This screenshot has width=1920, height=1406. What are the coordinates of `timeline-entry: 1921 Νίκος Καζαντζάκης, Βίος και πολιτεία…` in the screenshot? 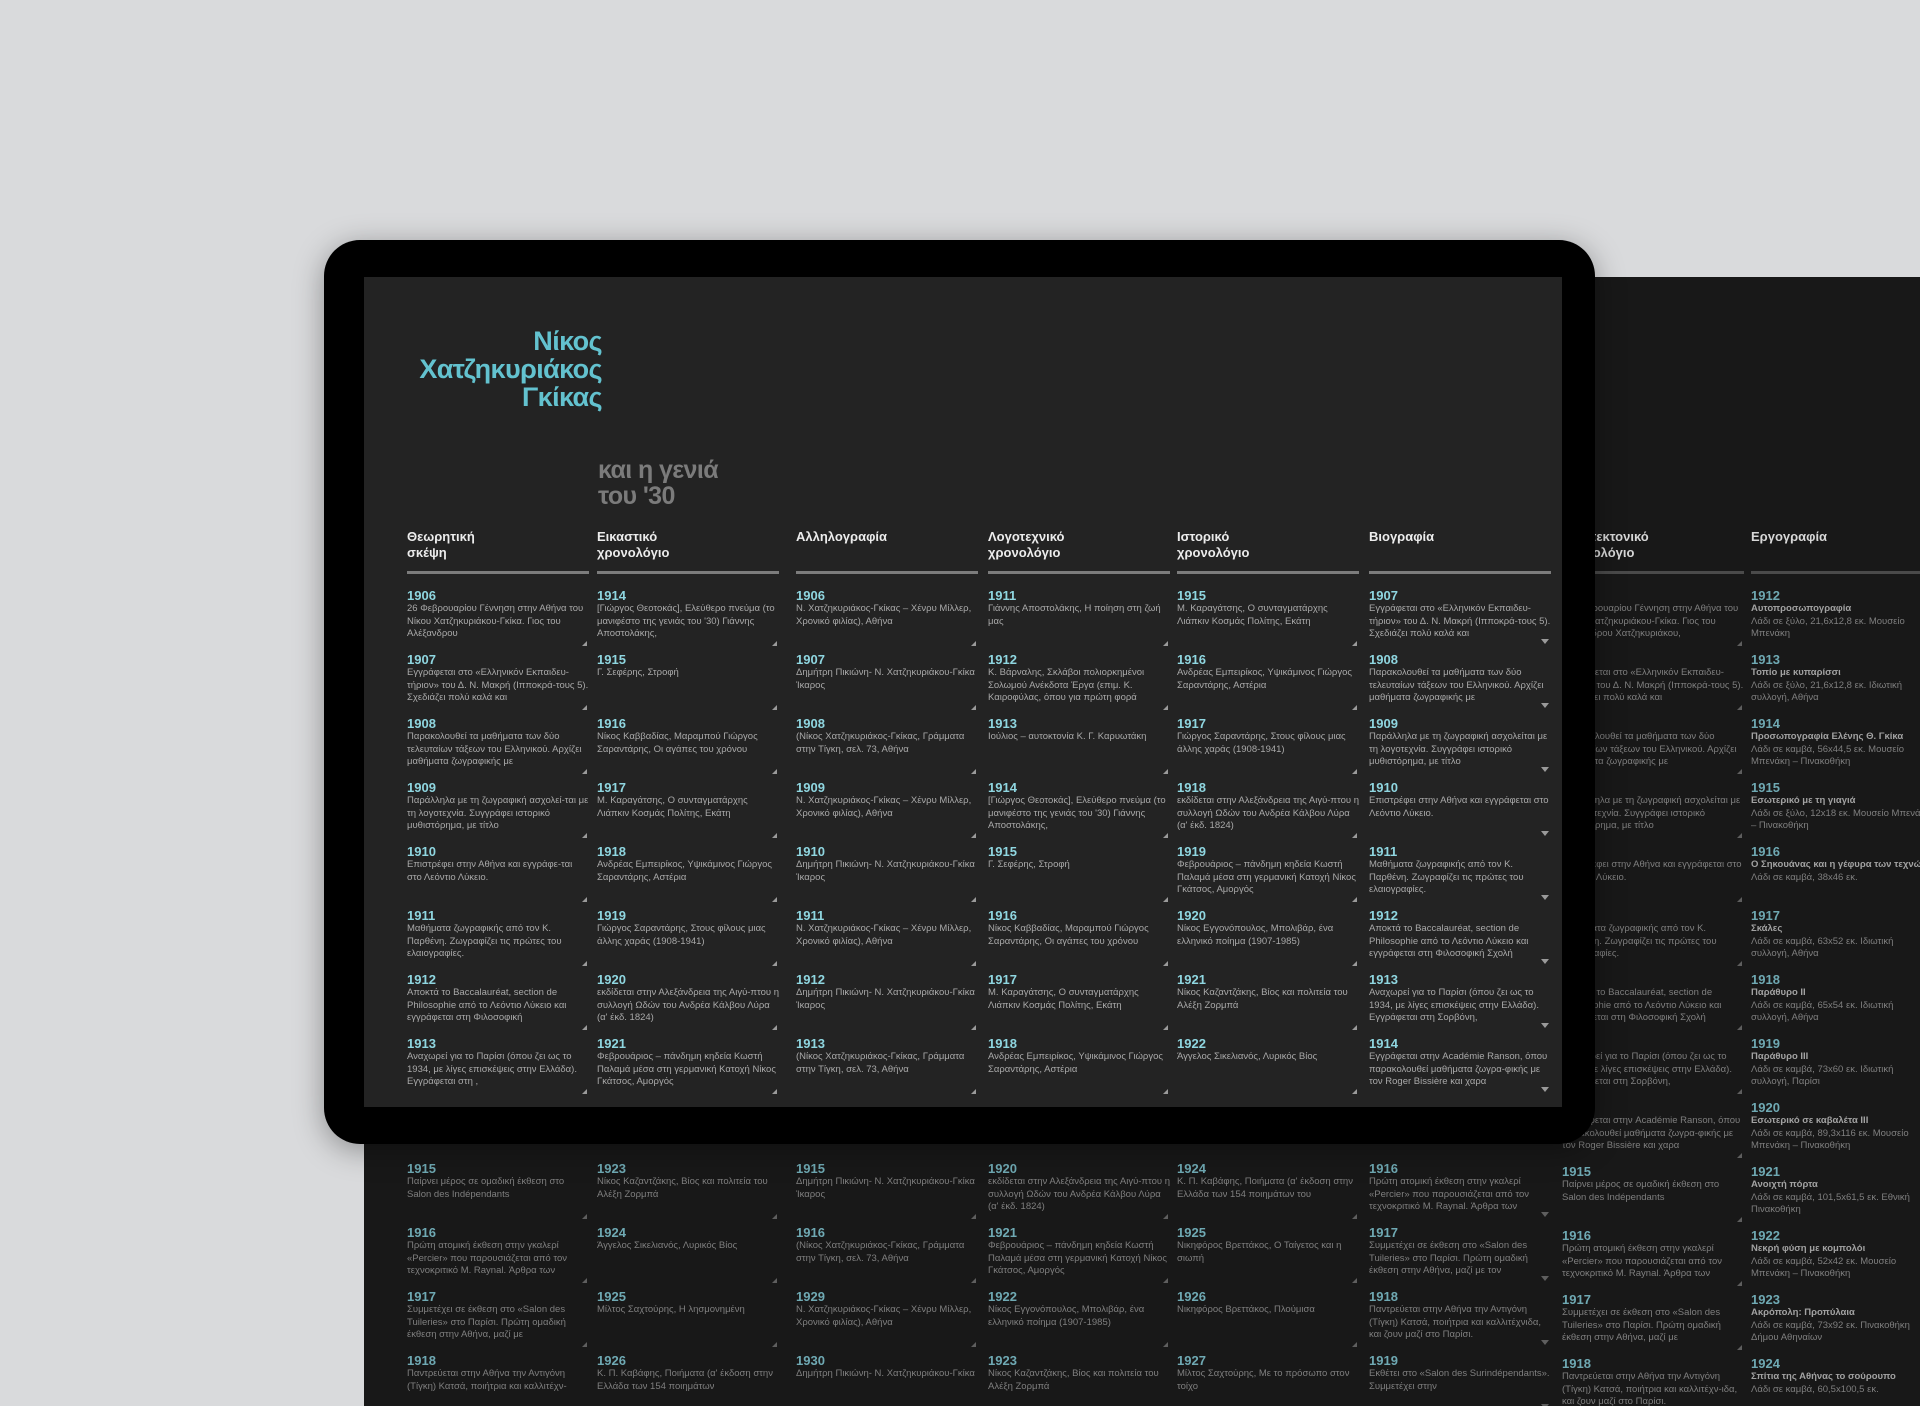 It's located at (1268, 1004).